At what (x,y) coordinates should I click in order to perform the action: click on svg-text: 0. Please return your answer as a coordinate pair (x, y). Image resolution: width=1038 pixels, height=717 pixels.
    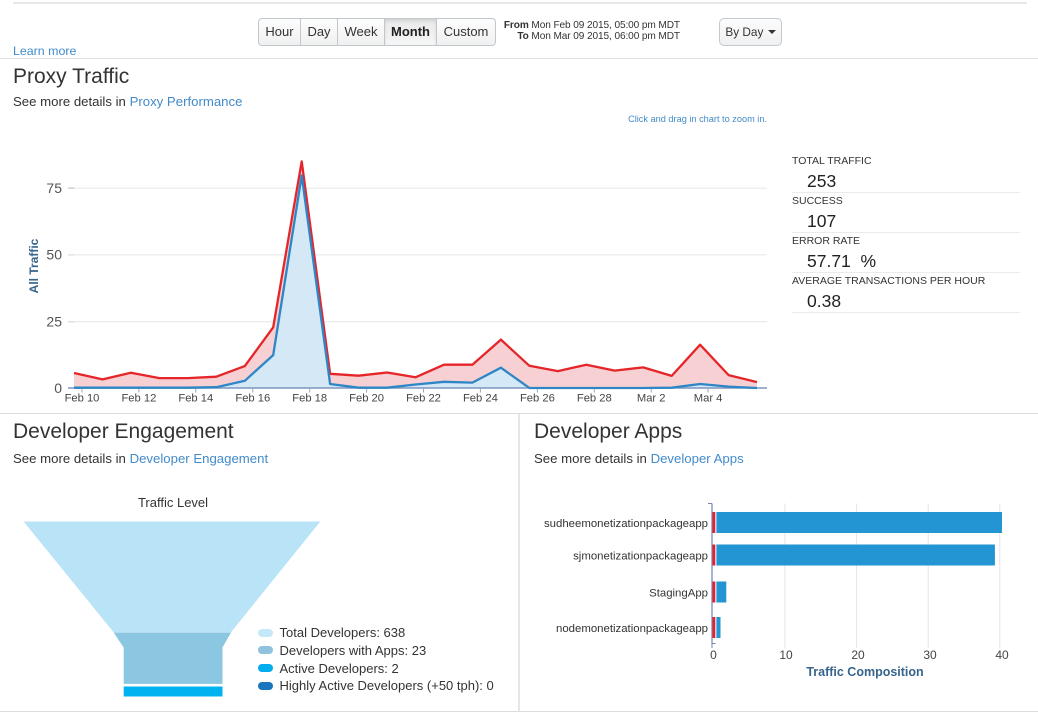
    Looking at the image, I should click on (713, 655).